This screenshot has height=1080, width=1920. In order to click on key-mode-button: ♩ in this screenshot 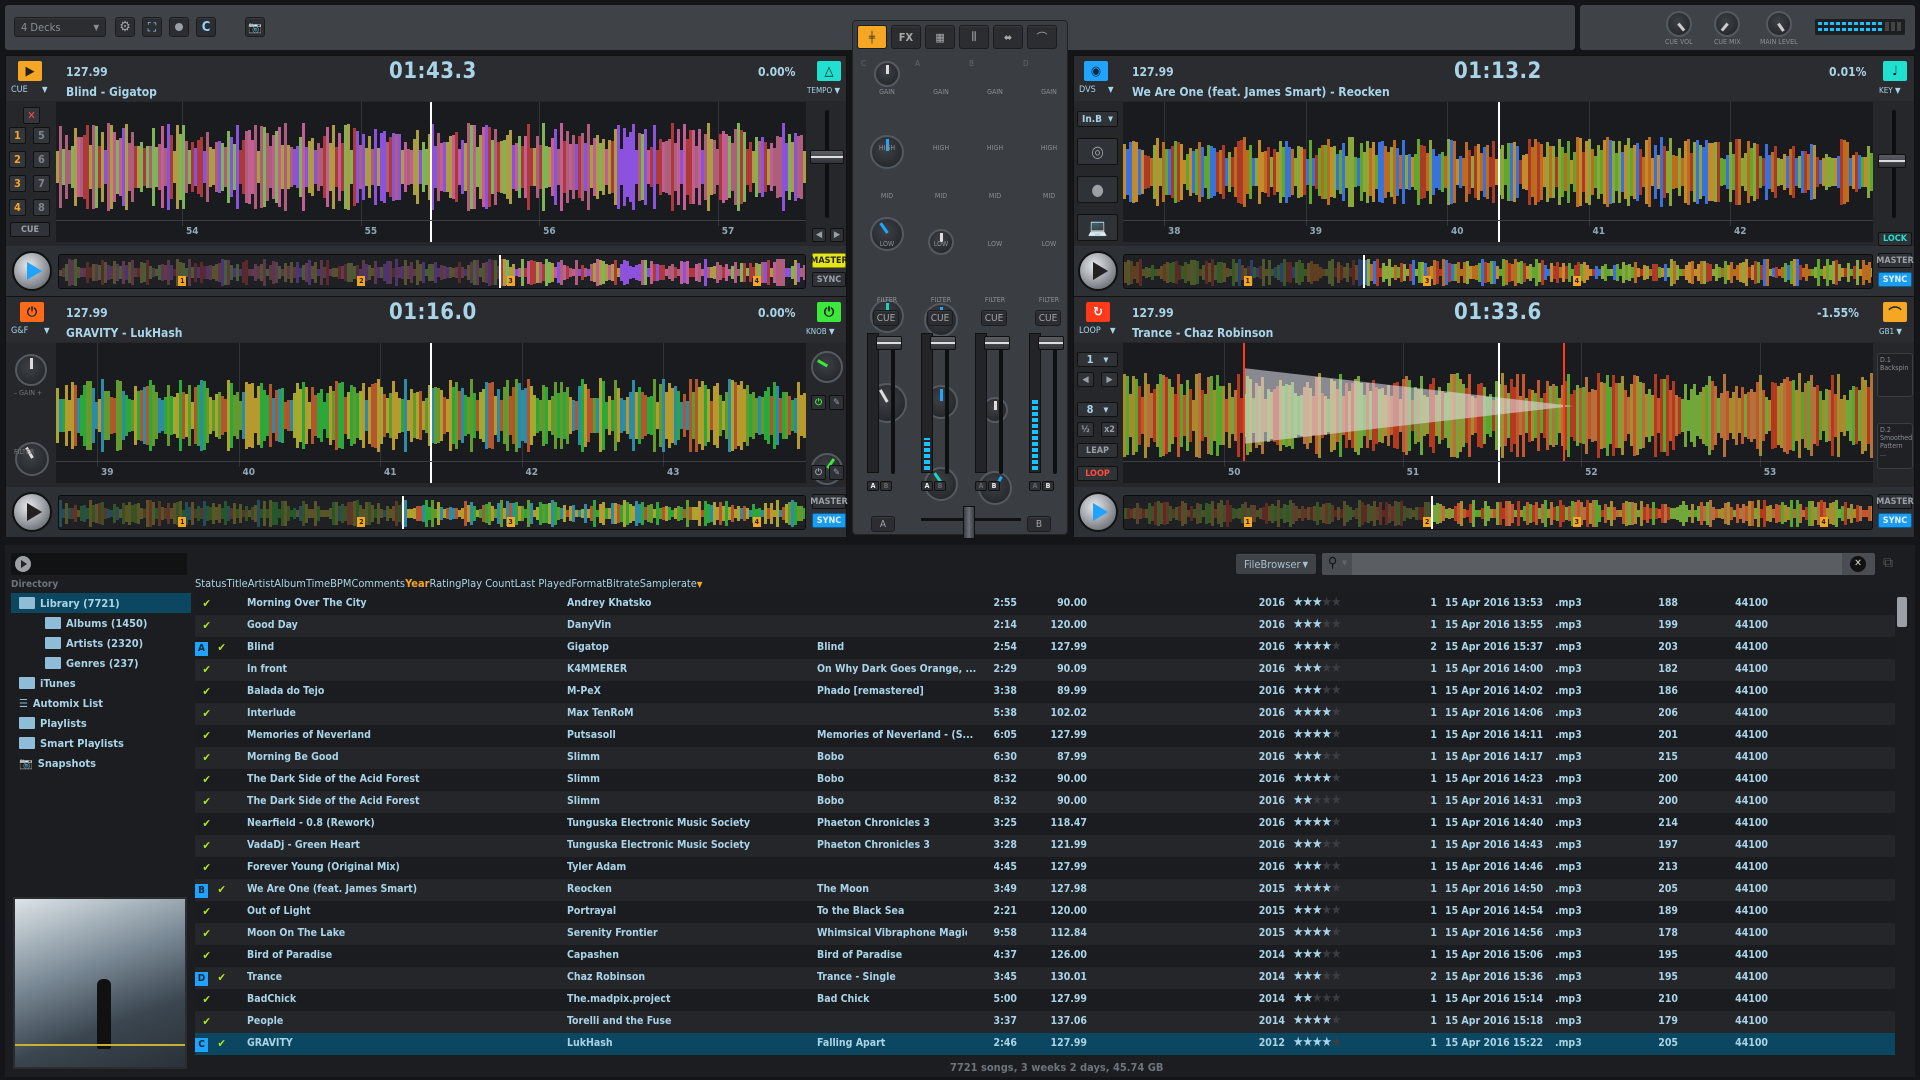, I will do `click(1895, 71)`.